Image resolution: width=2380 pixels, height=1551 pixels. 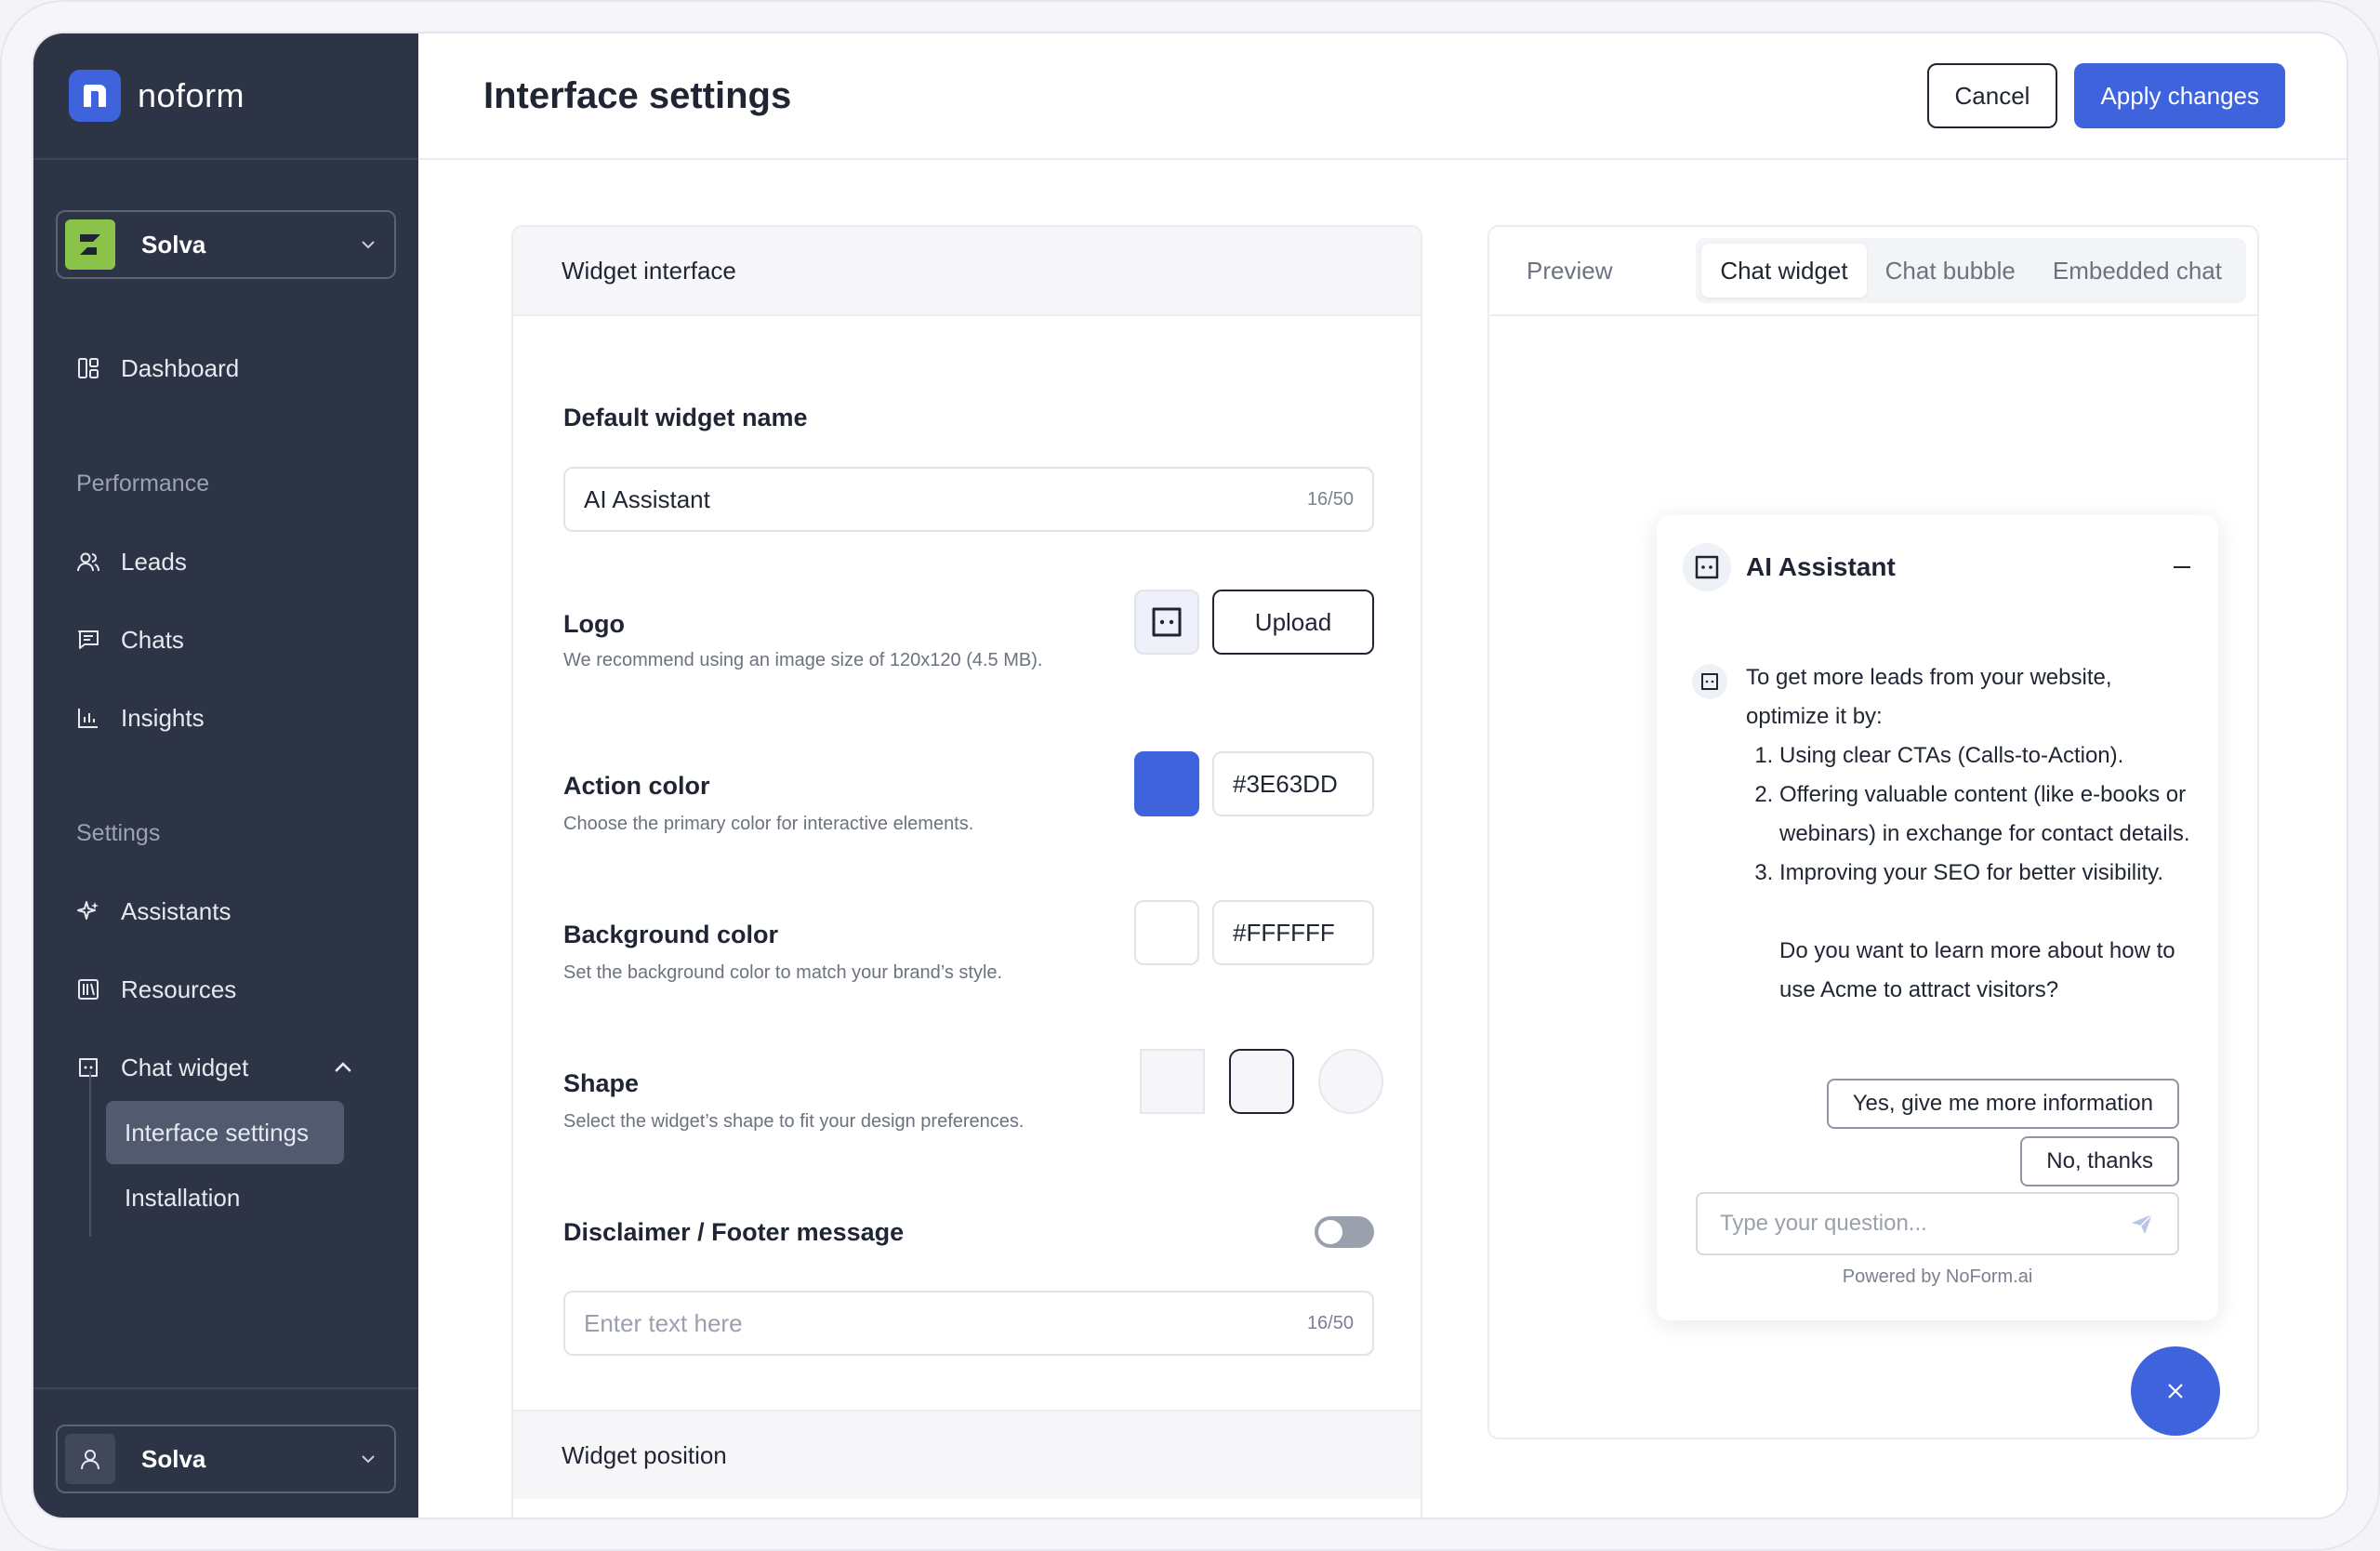 I want to click on header: Interface settings Cancel Apply changes, so click(x=1382, y=96).